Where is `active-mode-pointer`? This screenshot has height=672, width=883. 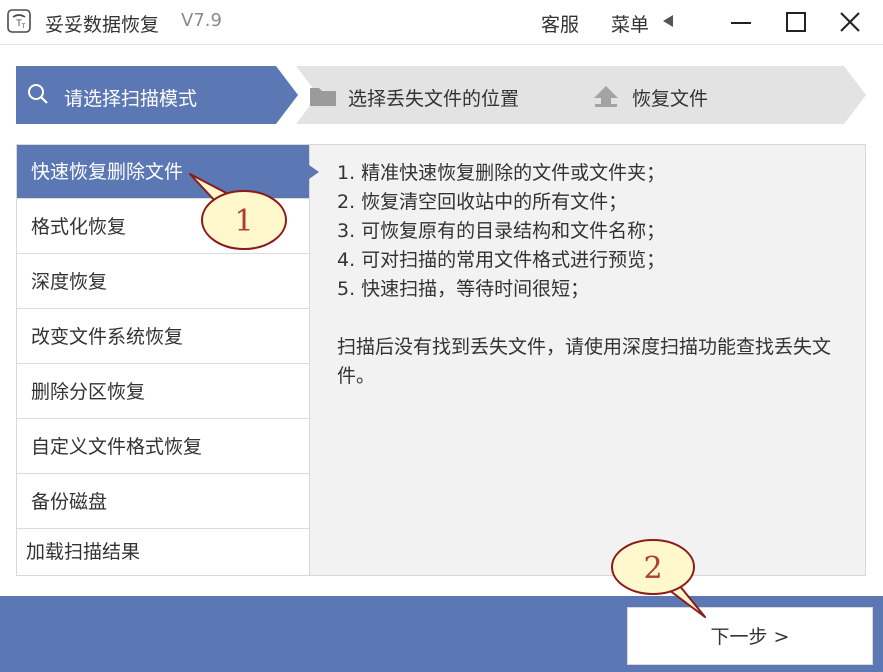
active-mode-pointer is located at coordinates (314, 172).